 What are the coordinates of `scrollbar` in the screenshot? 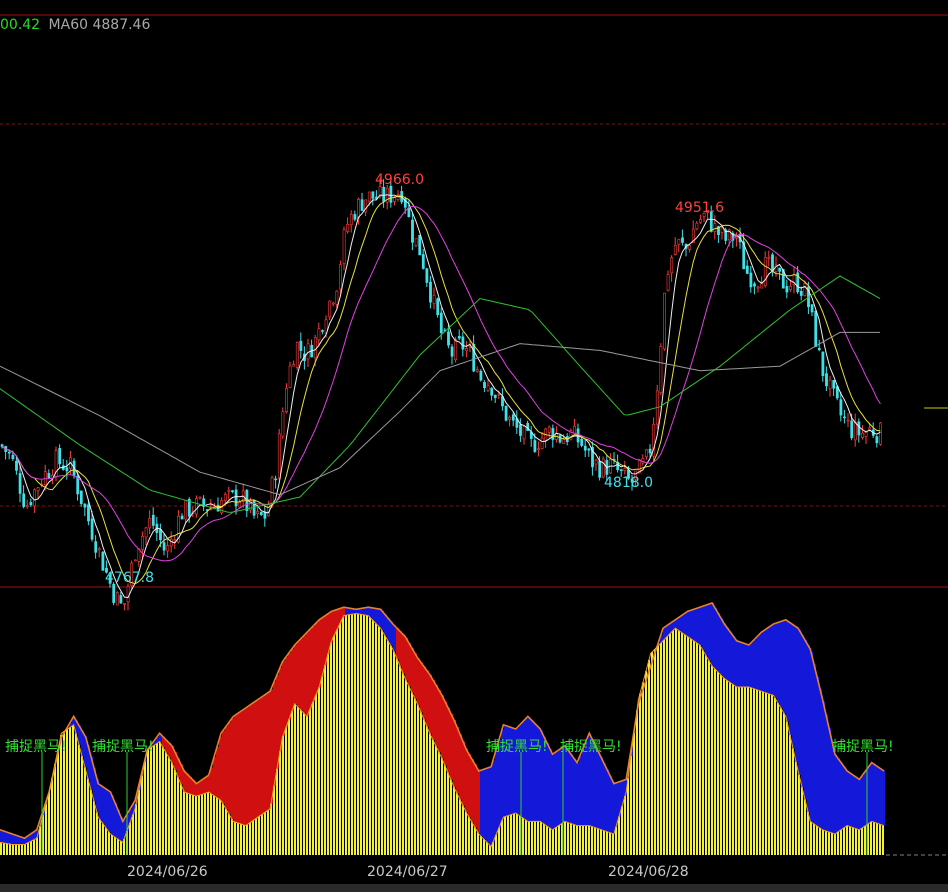 It's located at (474, 888).